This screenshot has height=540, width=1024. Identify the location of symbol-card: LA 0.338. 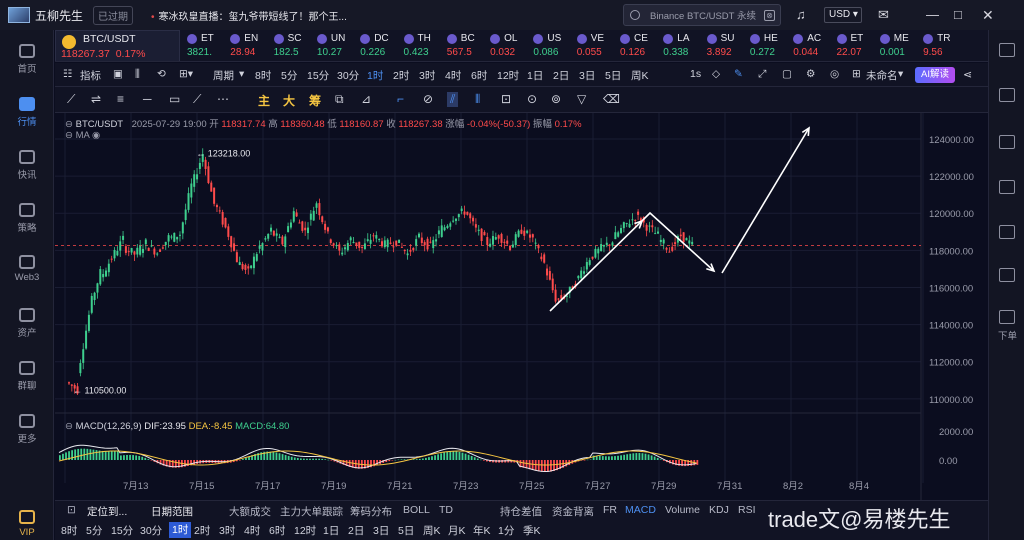
(684, 45).